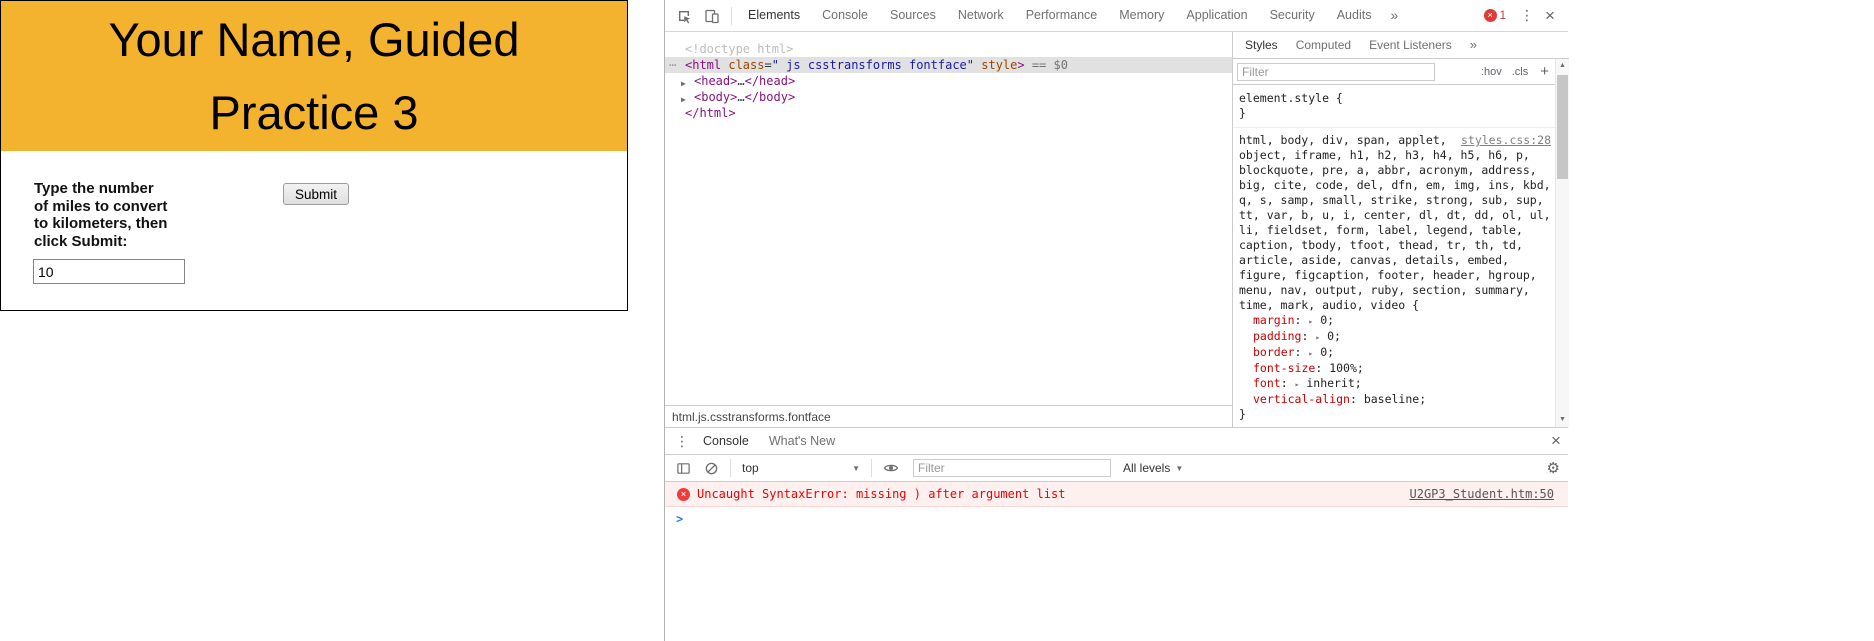 This screenshot has width=1874, height=641. What do you see at coordinates (1473, 45) in the screenshot?
I see `more-sidebar-tabs-icon: »` at bounding box center [1473, 45].